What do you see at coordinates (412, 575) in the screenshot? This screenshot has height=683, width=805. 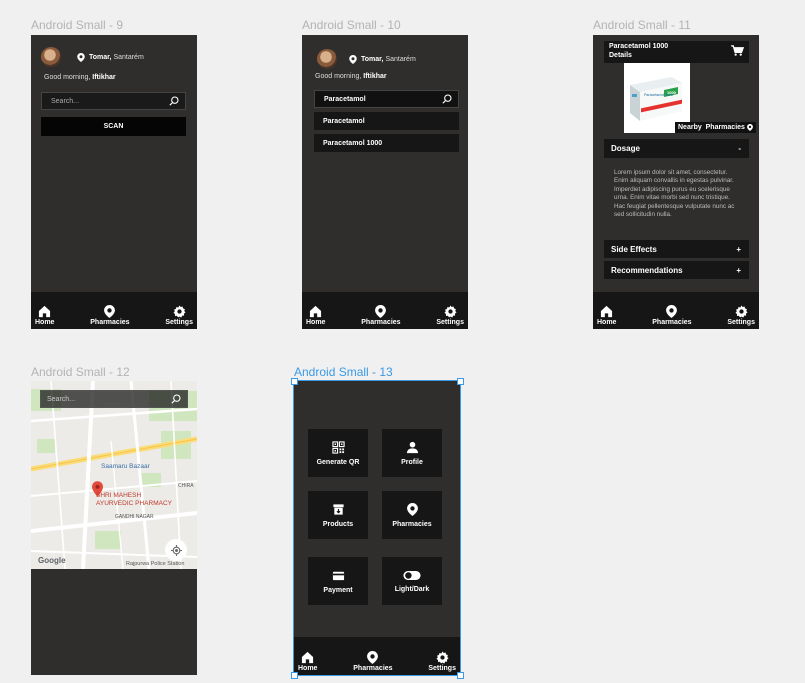 I see `toggle-icon` at bounding box center [412, 575].